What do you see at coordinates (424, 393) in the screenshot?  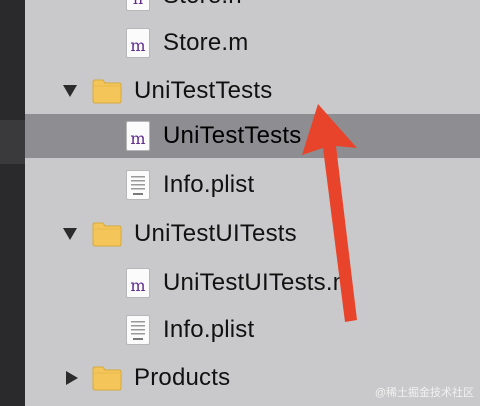 I see `watermark-text: @稀土掘金技术社区` at bounding box center [424, 393].